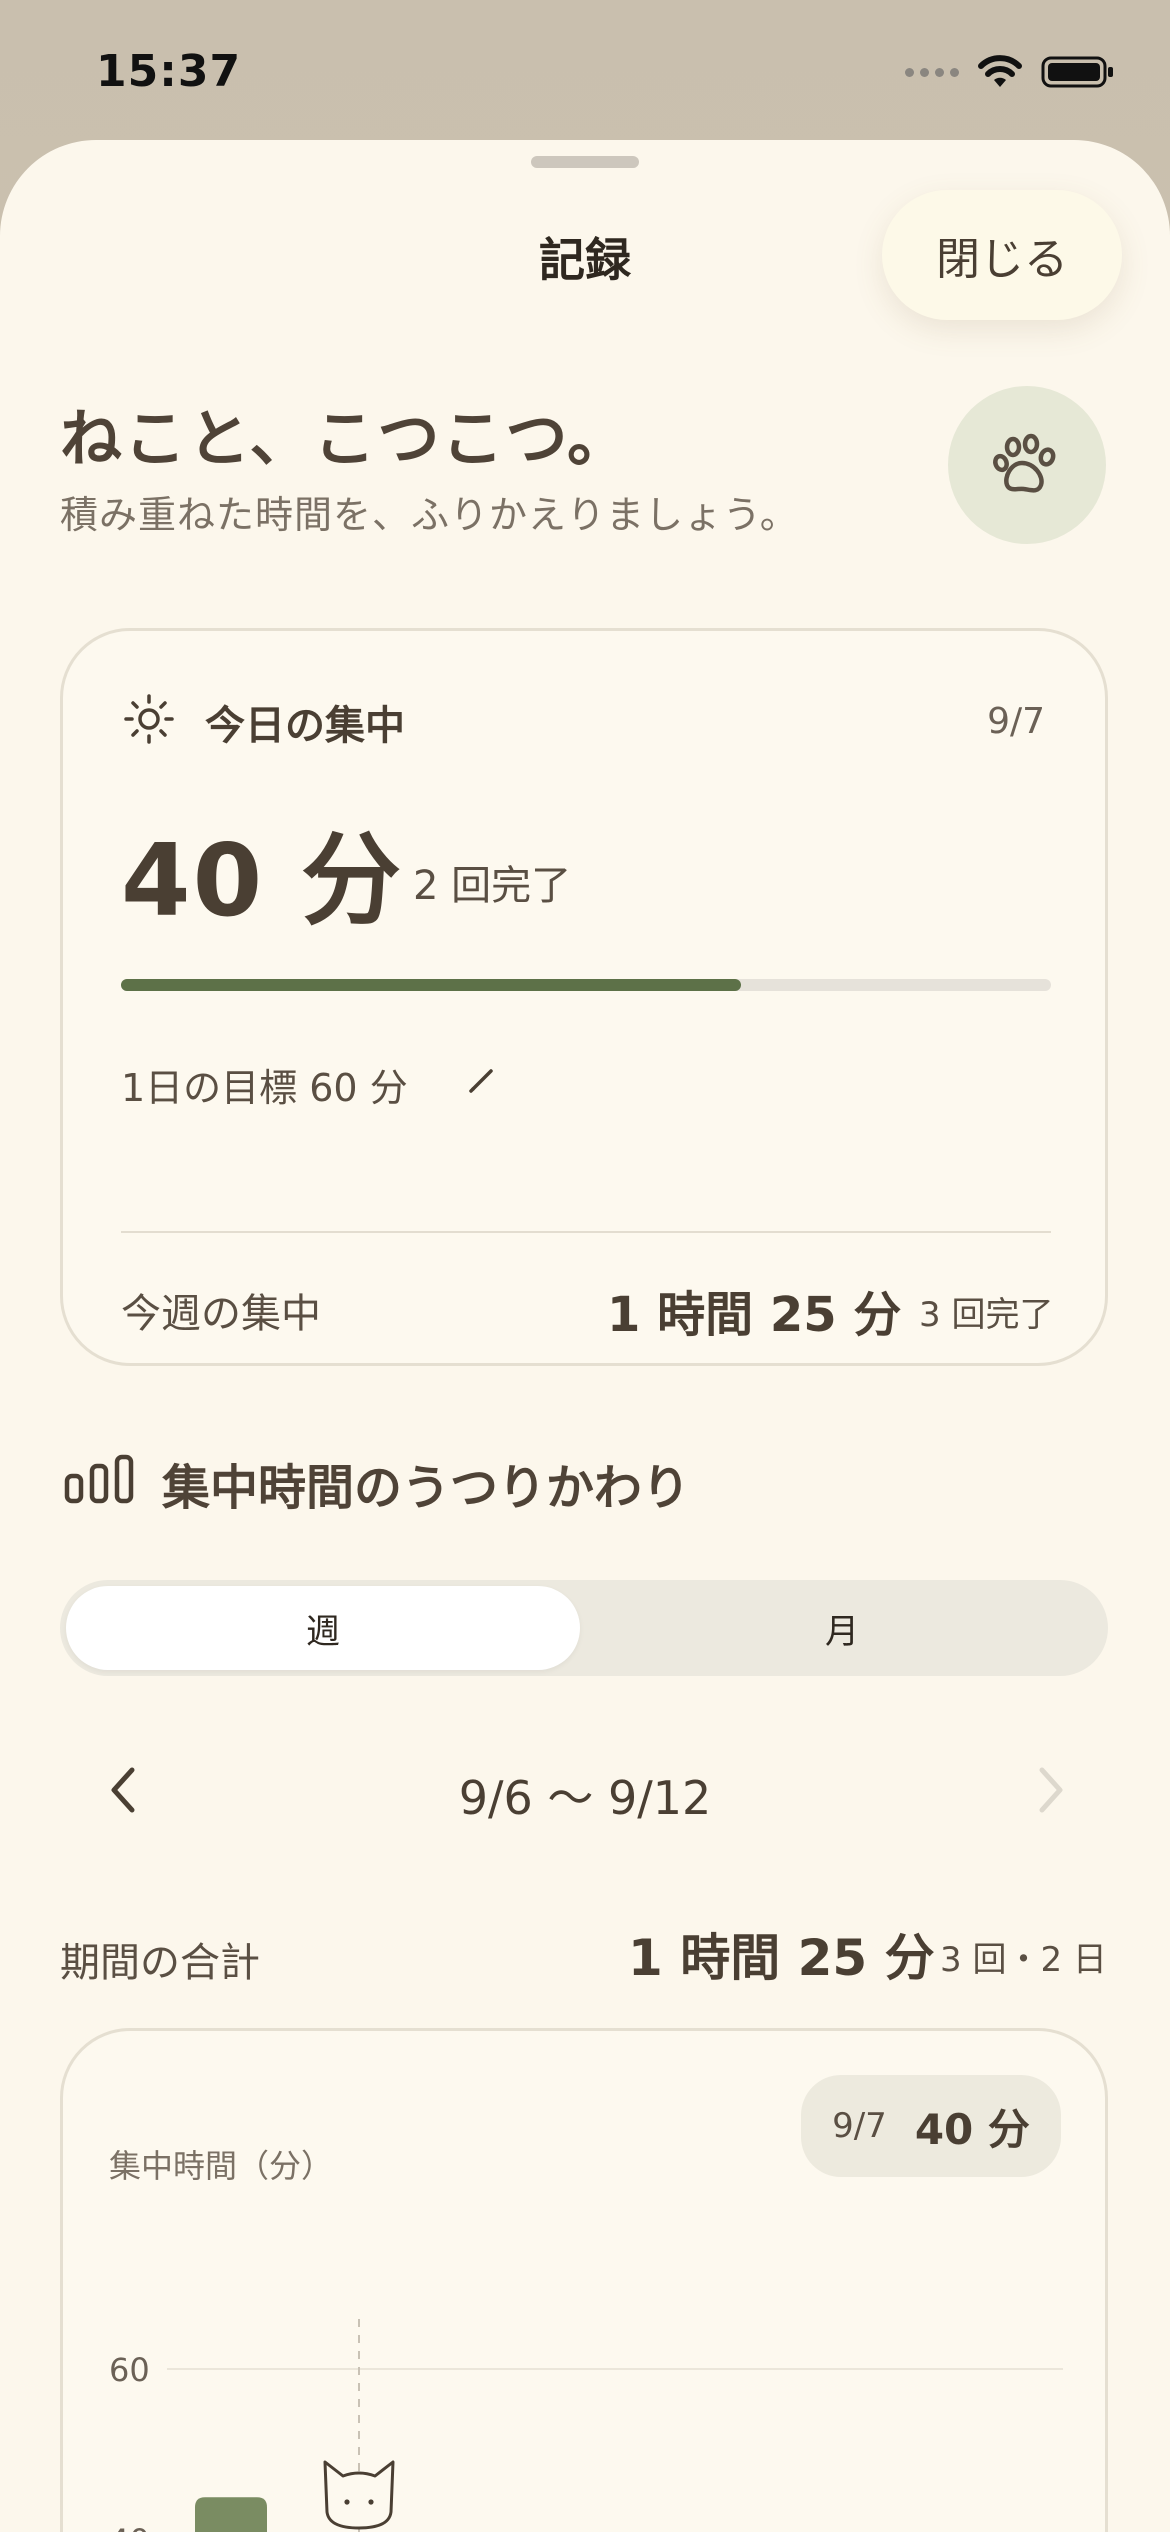  What do you see at coordinates (492, 886) in the screenshot?
I see `today-sessions: 2 回完了` at bounding box center [492, 886].